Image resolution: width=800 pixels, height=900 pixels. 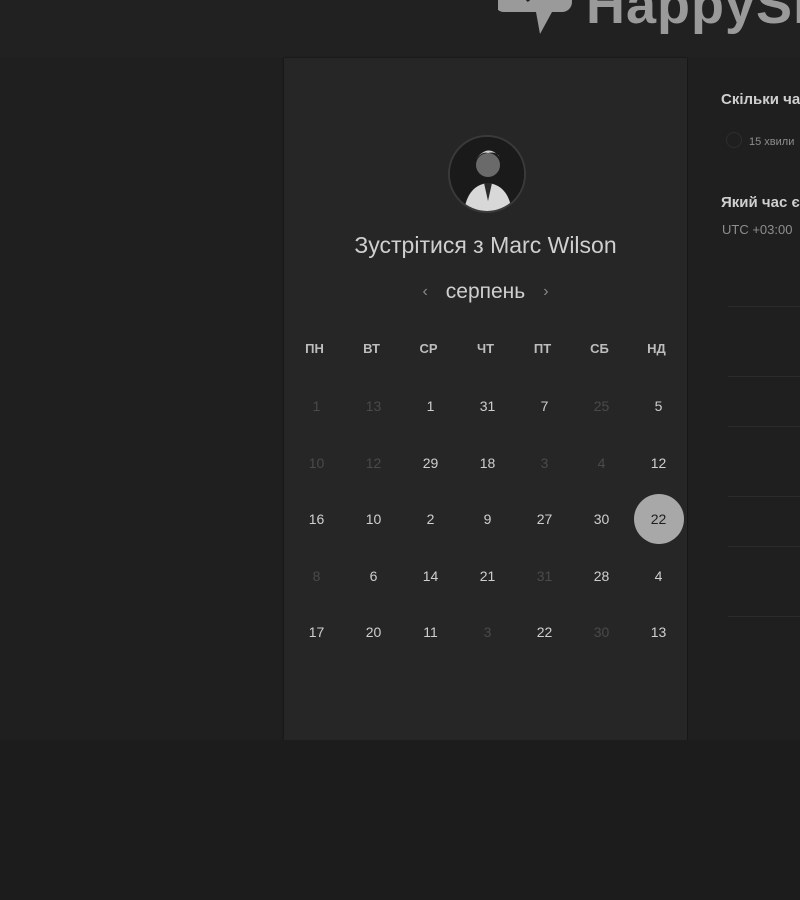 I want to click on calendar-day: 27, so click(x=544, y=519).